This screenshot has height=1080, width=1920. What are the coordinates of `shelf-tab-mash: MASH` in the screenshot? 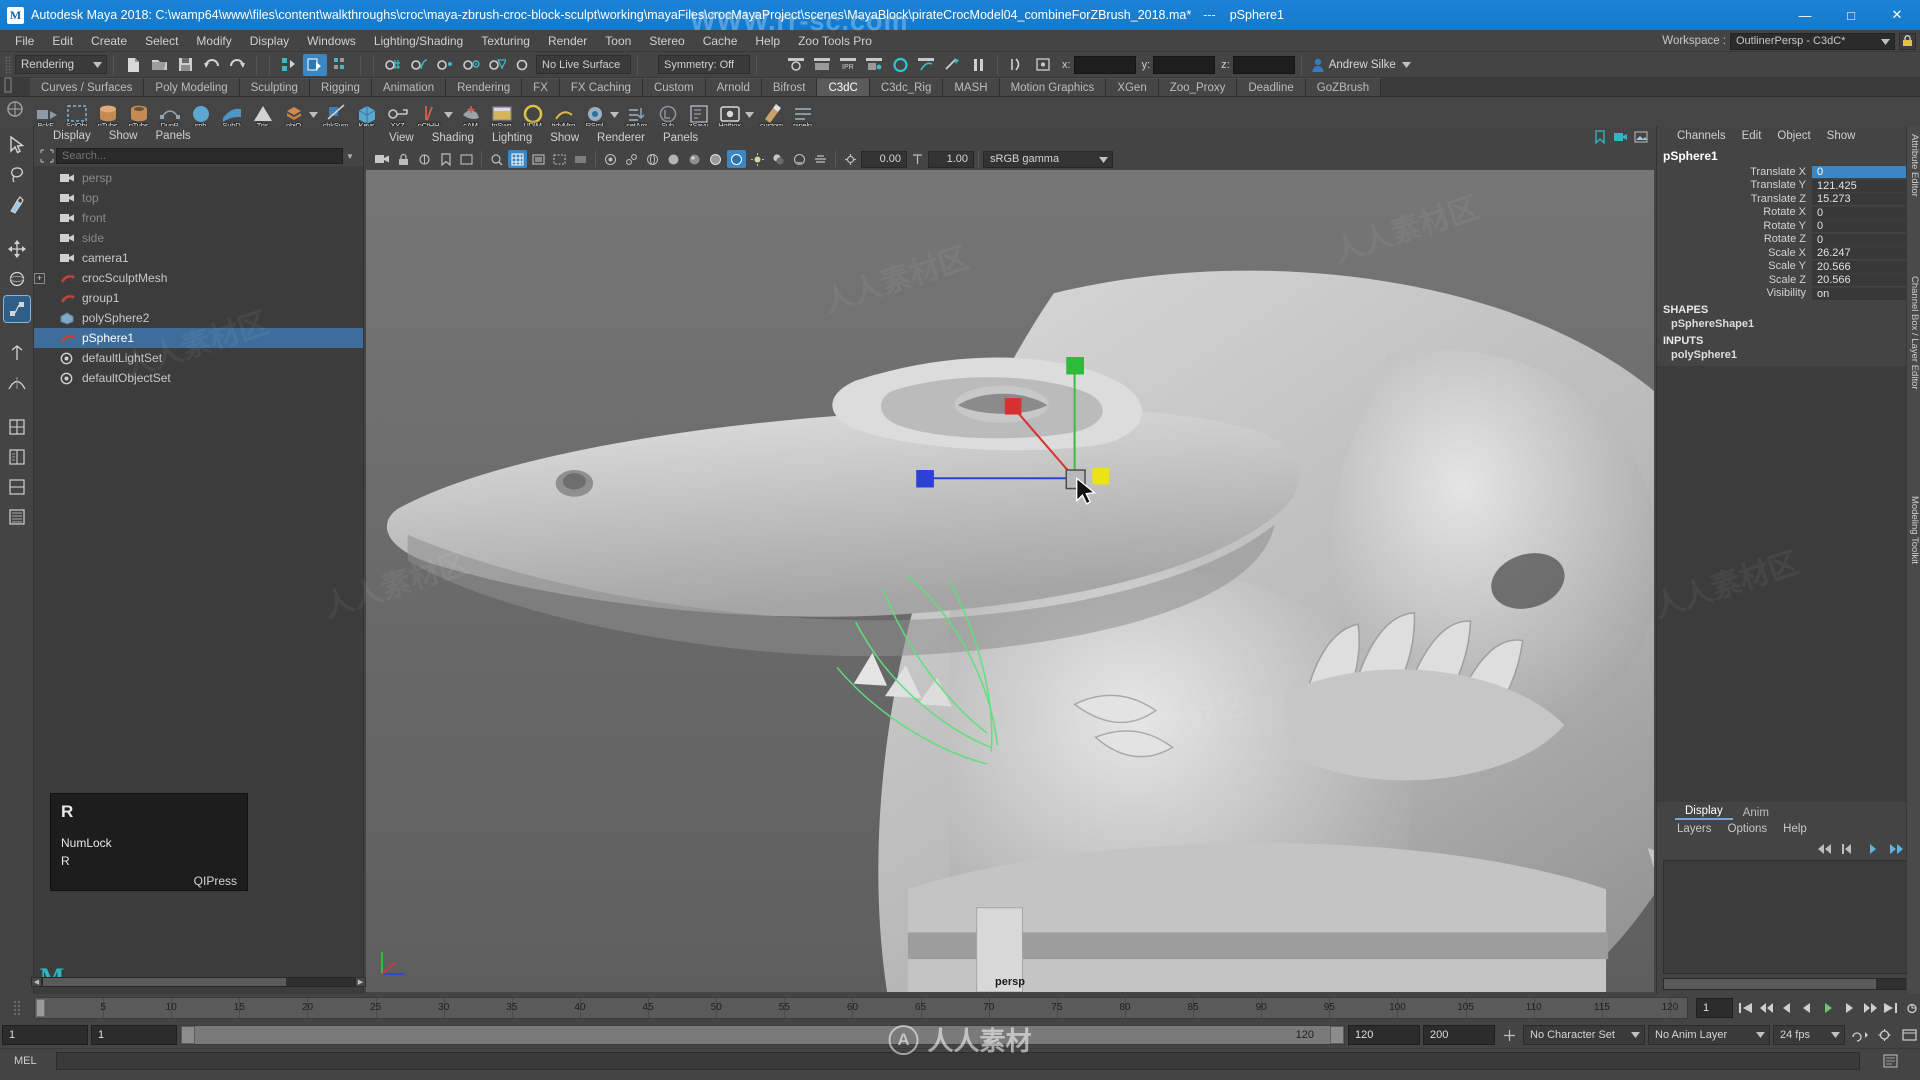 It's located at (971, 87).